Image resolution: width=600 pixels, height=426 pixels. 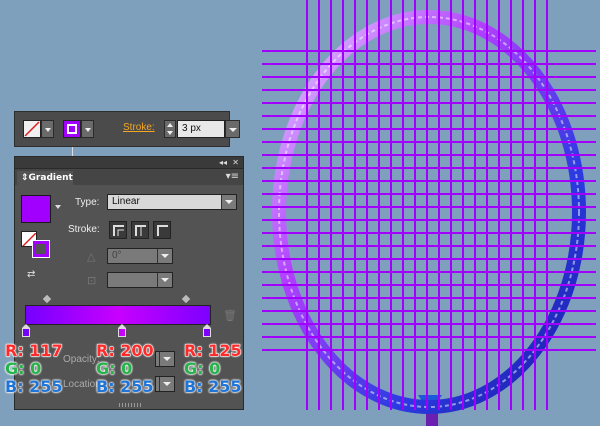 What do you see at coordinates (36, 209) in the screenshot?
I see `gradient-preview-swatch` at bounding box center [36, 209].